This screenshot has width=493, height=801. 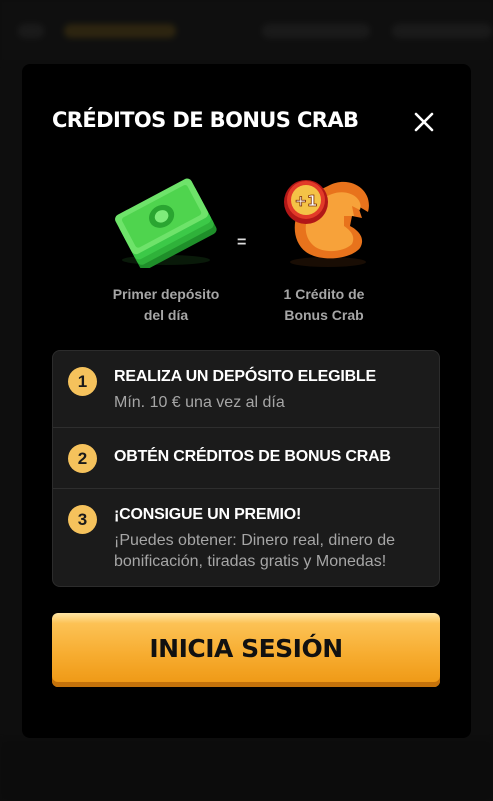 I want to click on money-caption: Primer depósito del día, so click(x=166, y=304).